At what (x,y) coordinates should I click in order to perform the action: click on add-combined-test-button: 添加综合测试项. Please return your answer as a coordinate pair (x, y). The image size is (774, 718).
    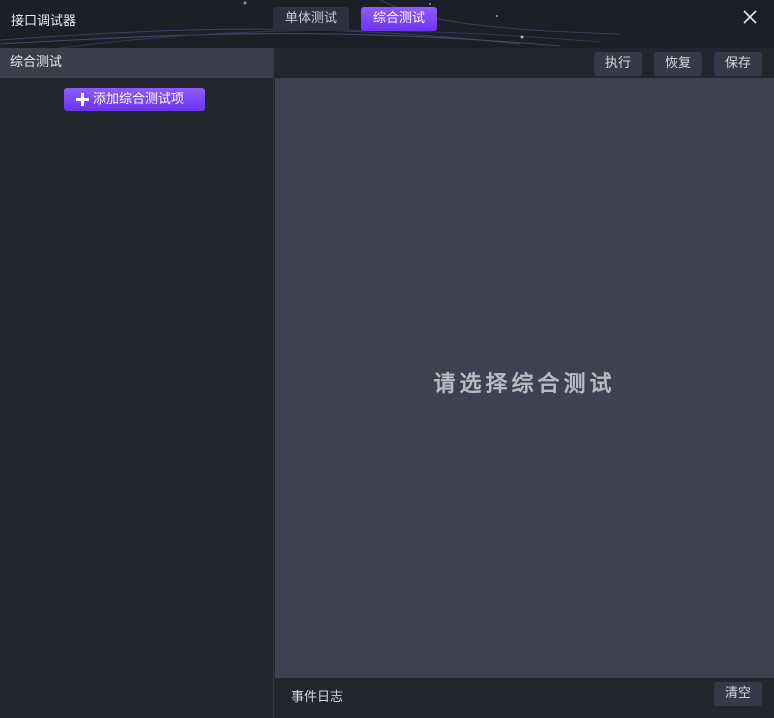
    Looking at the image, I should click on (134, 99).